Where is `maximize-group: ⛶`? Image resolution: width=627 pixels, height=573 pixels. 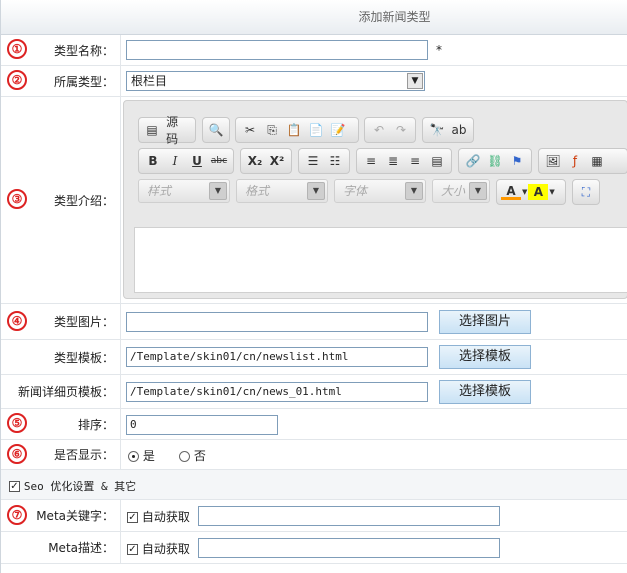 maximize-group: ⛶ is located at coordinates (586, 192).